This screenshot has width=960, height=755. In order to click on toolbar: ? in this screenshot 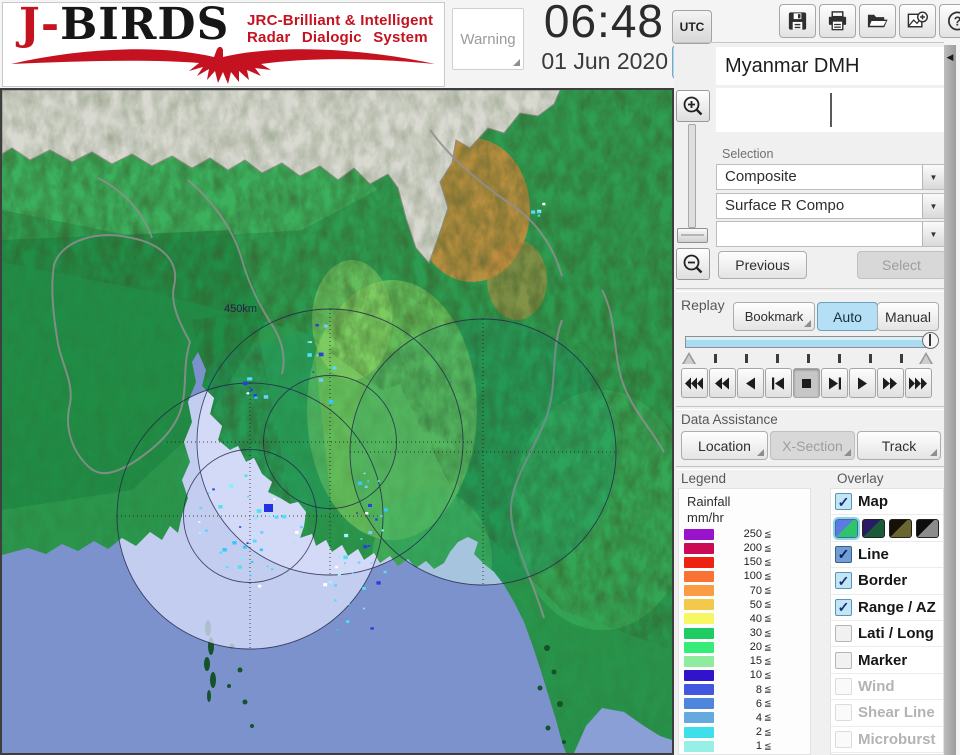, I will do `click(869, 21)`.